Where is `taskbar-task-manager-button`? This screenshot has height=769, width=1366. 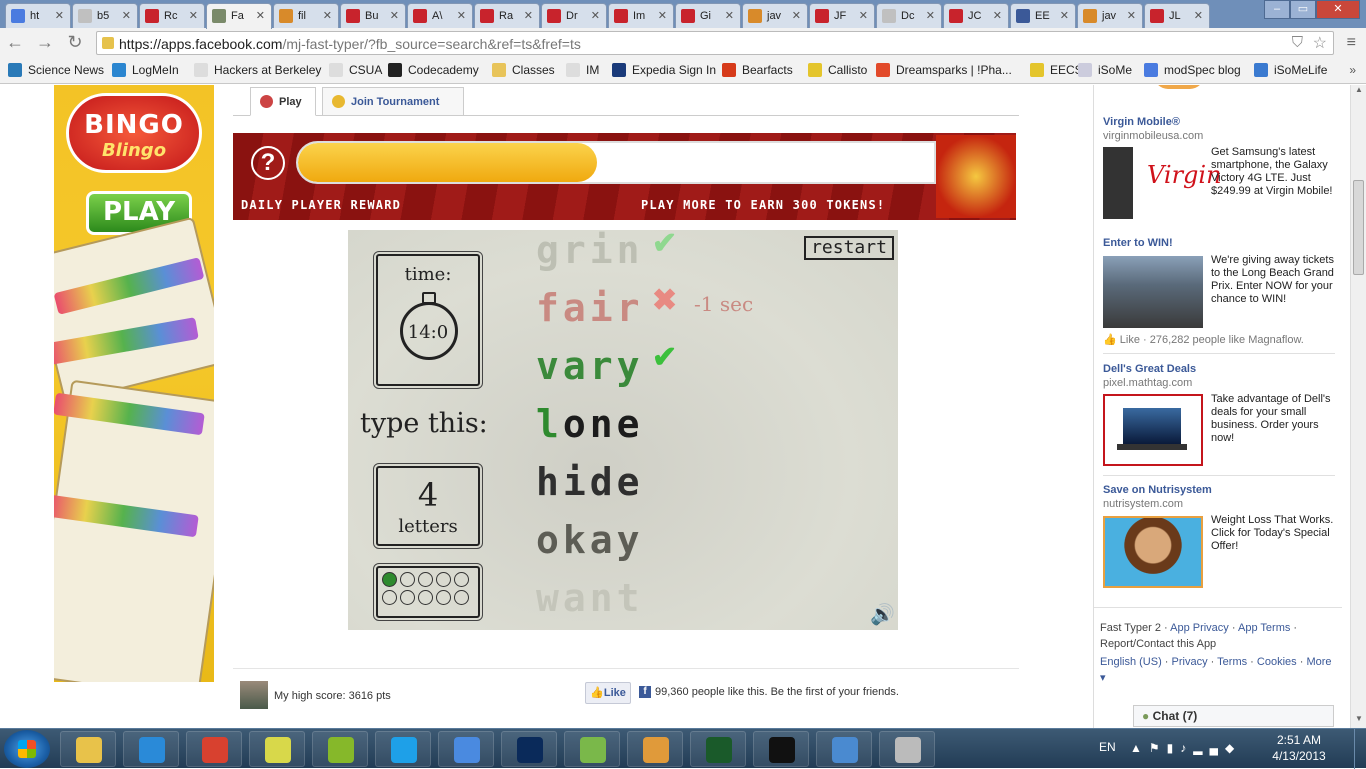
taskbar-task-manager-button is located at coordinates (718, 749).